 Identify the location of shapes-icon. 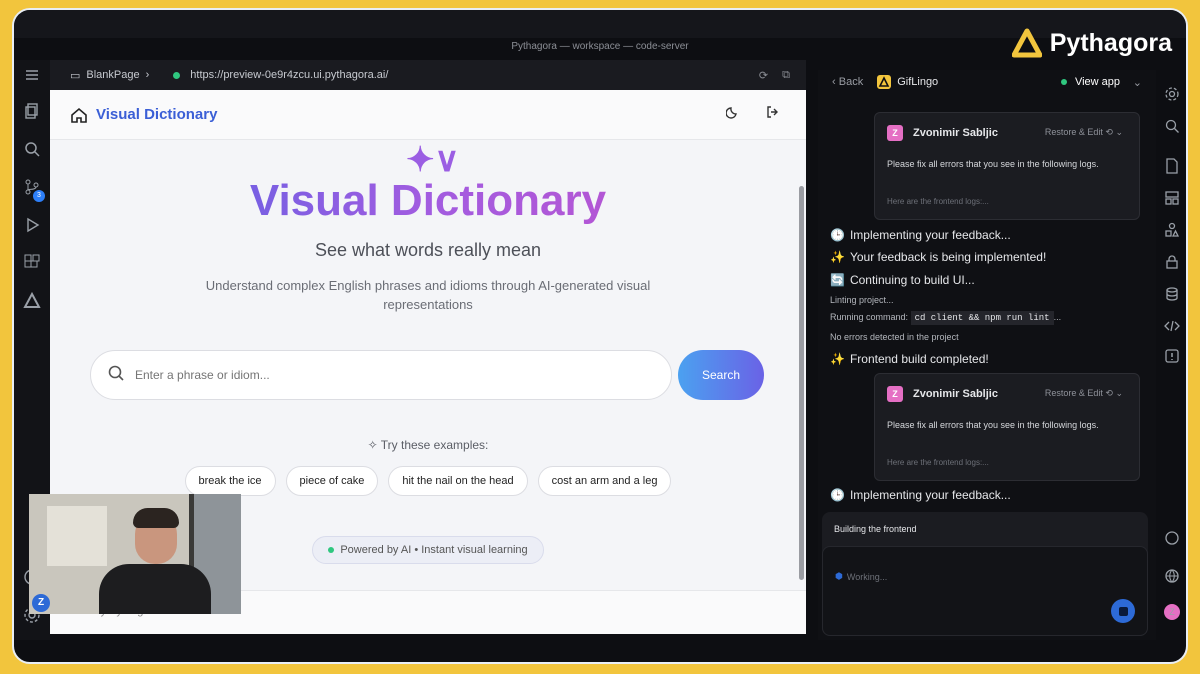
(1172, 230).